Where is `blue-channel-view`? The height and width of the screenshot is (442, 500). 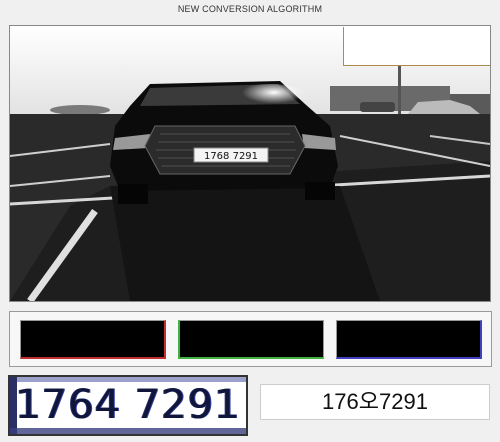 blue-channel-view is located at coordinates (409, 339).